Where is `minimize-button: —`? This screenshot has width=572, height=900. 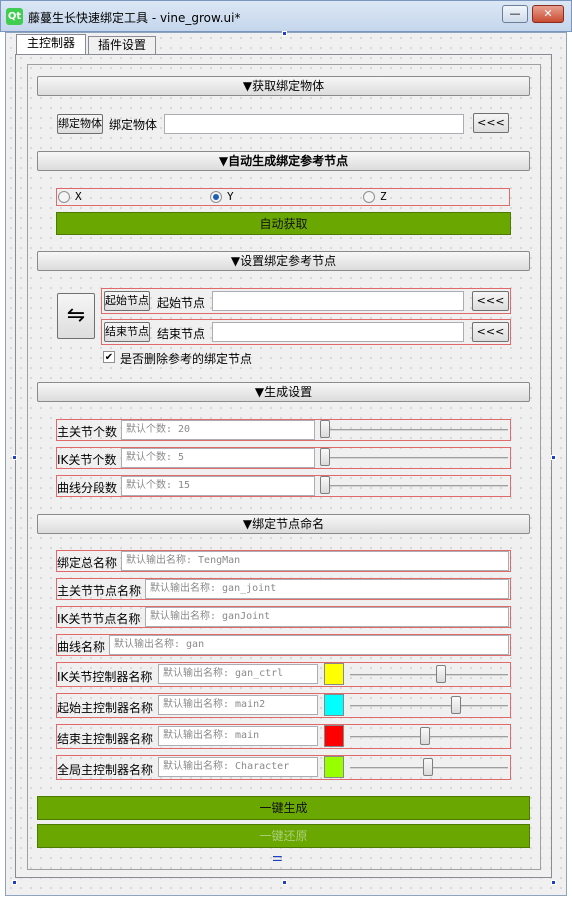 minimize-button: — is located at coordinates (515, 14).